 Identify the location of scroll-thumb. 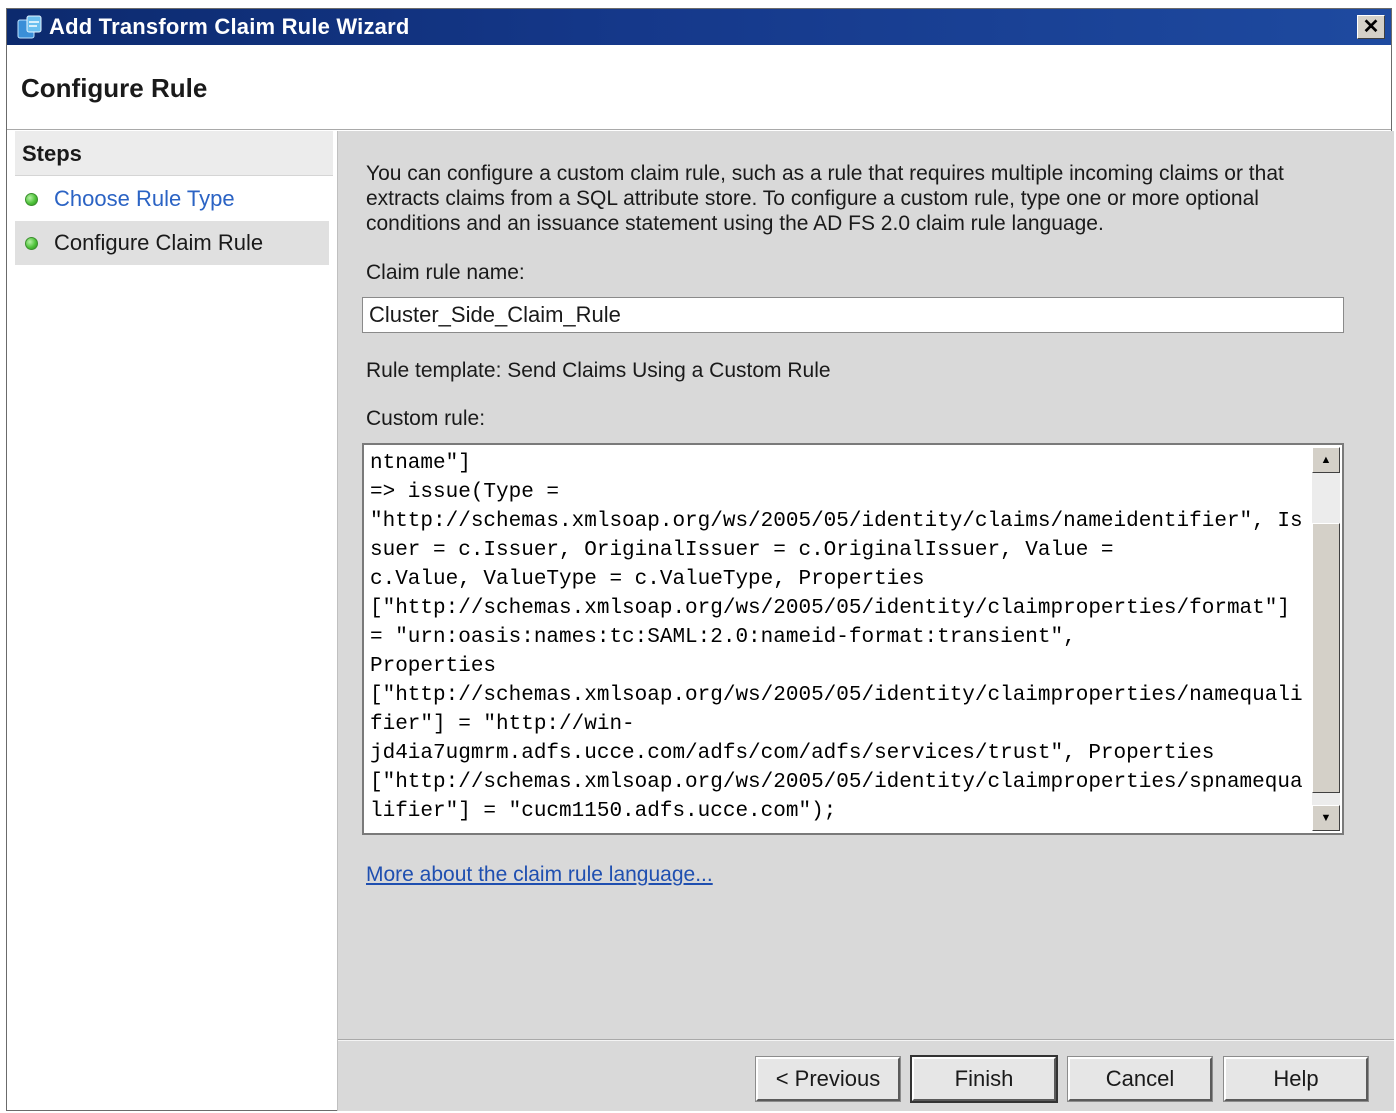
(1326, 658).